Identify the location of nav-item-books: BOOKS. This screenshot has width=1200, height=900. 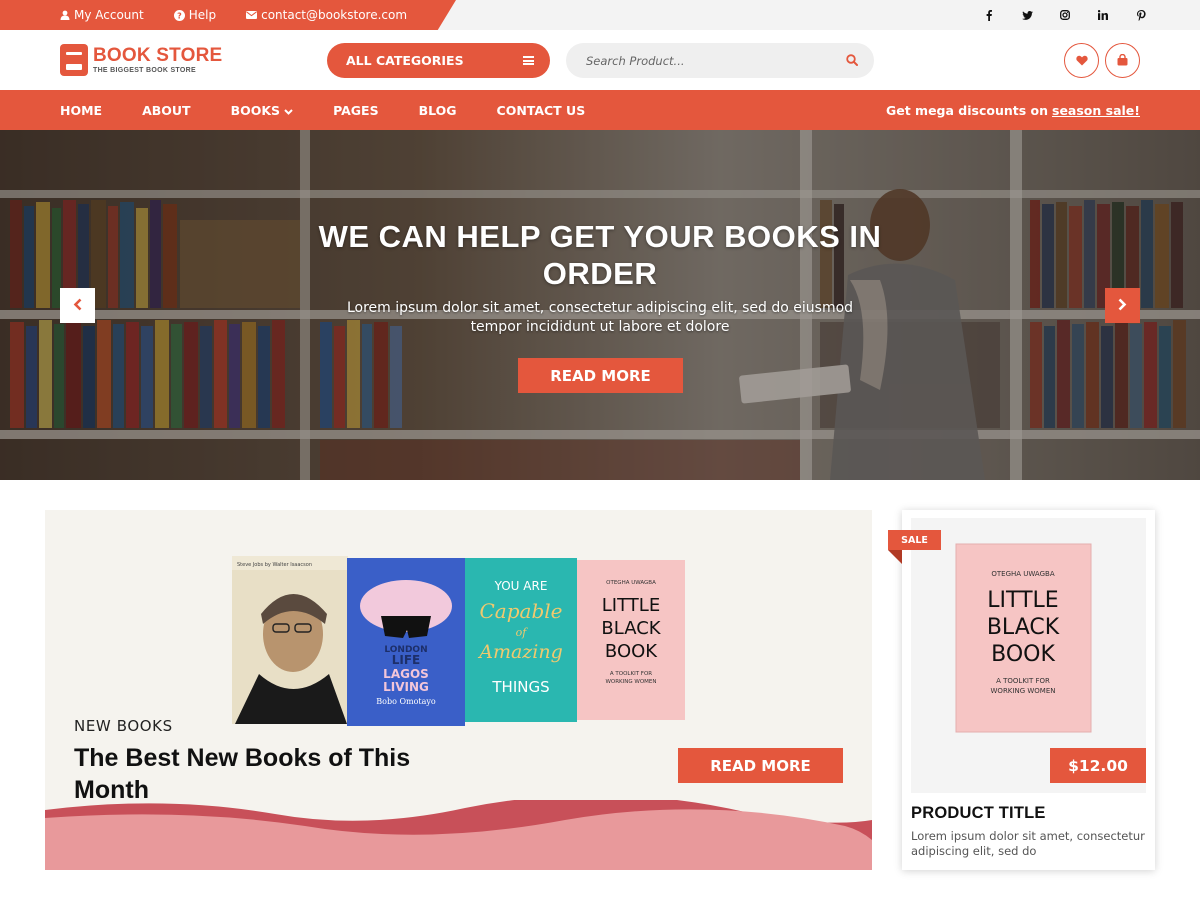
(262, 110).